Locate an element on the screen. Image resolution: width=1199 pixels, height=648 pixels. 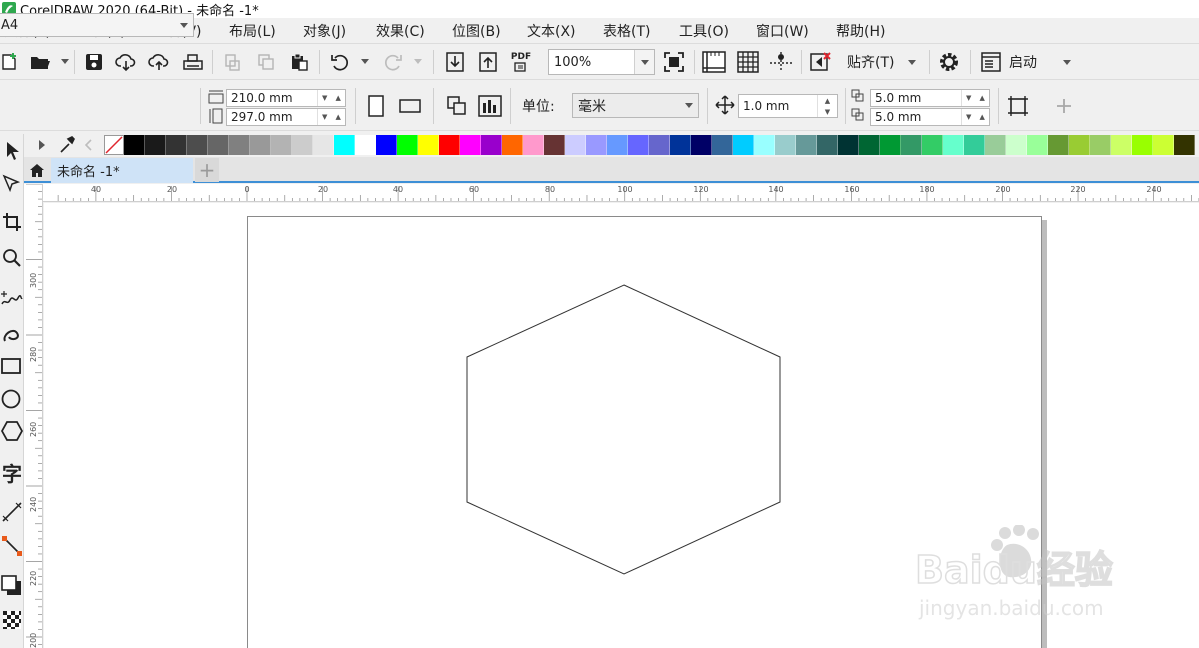
open-dropdown-icon is located at coordinates (65, 61).